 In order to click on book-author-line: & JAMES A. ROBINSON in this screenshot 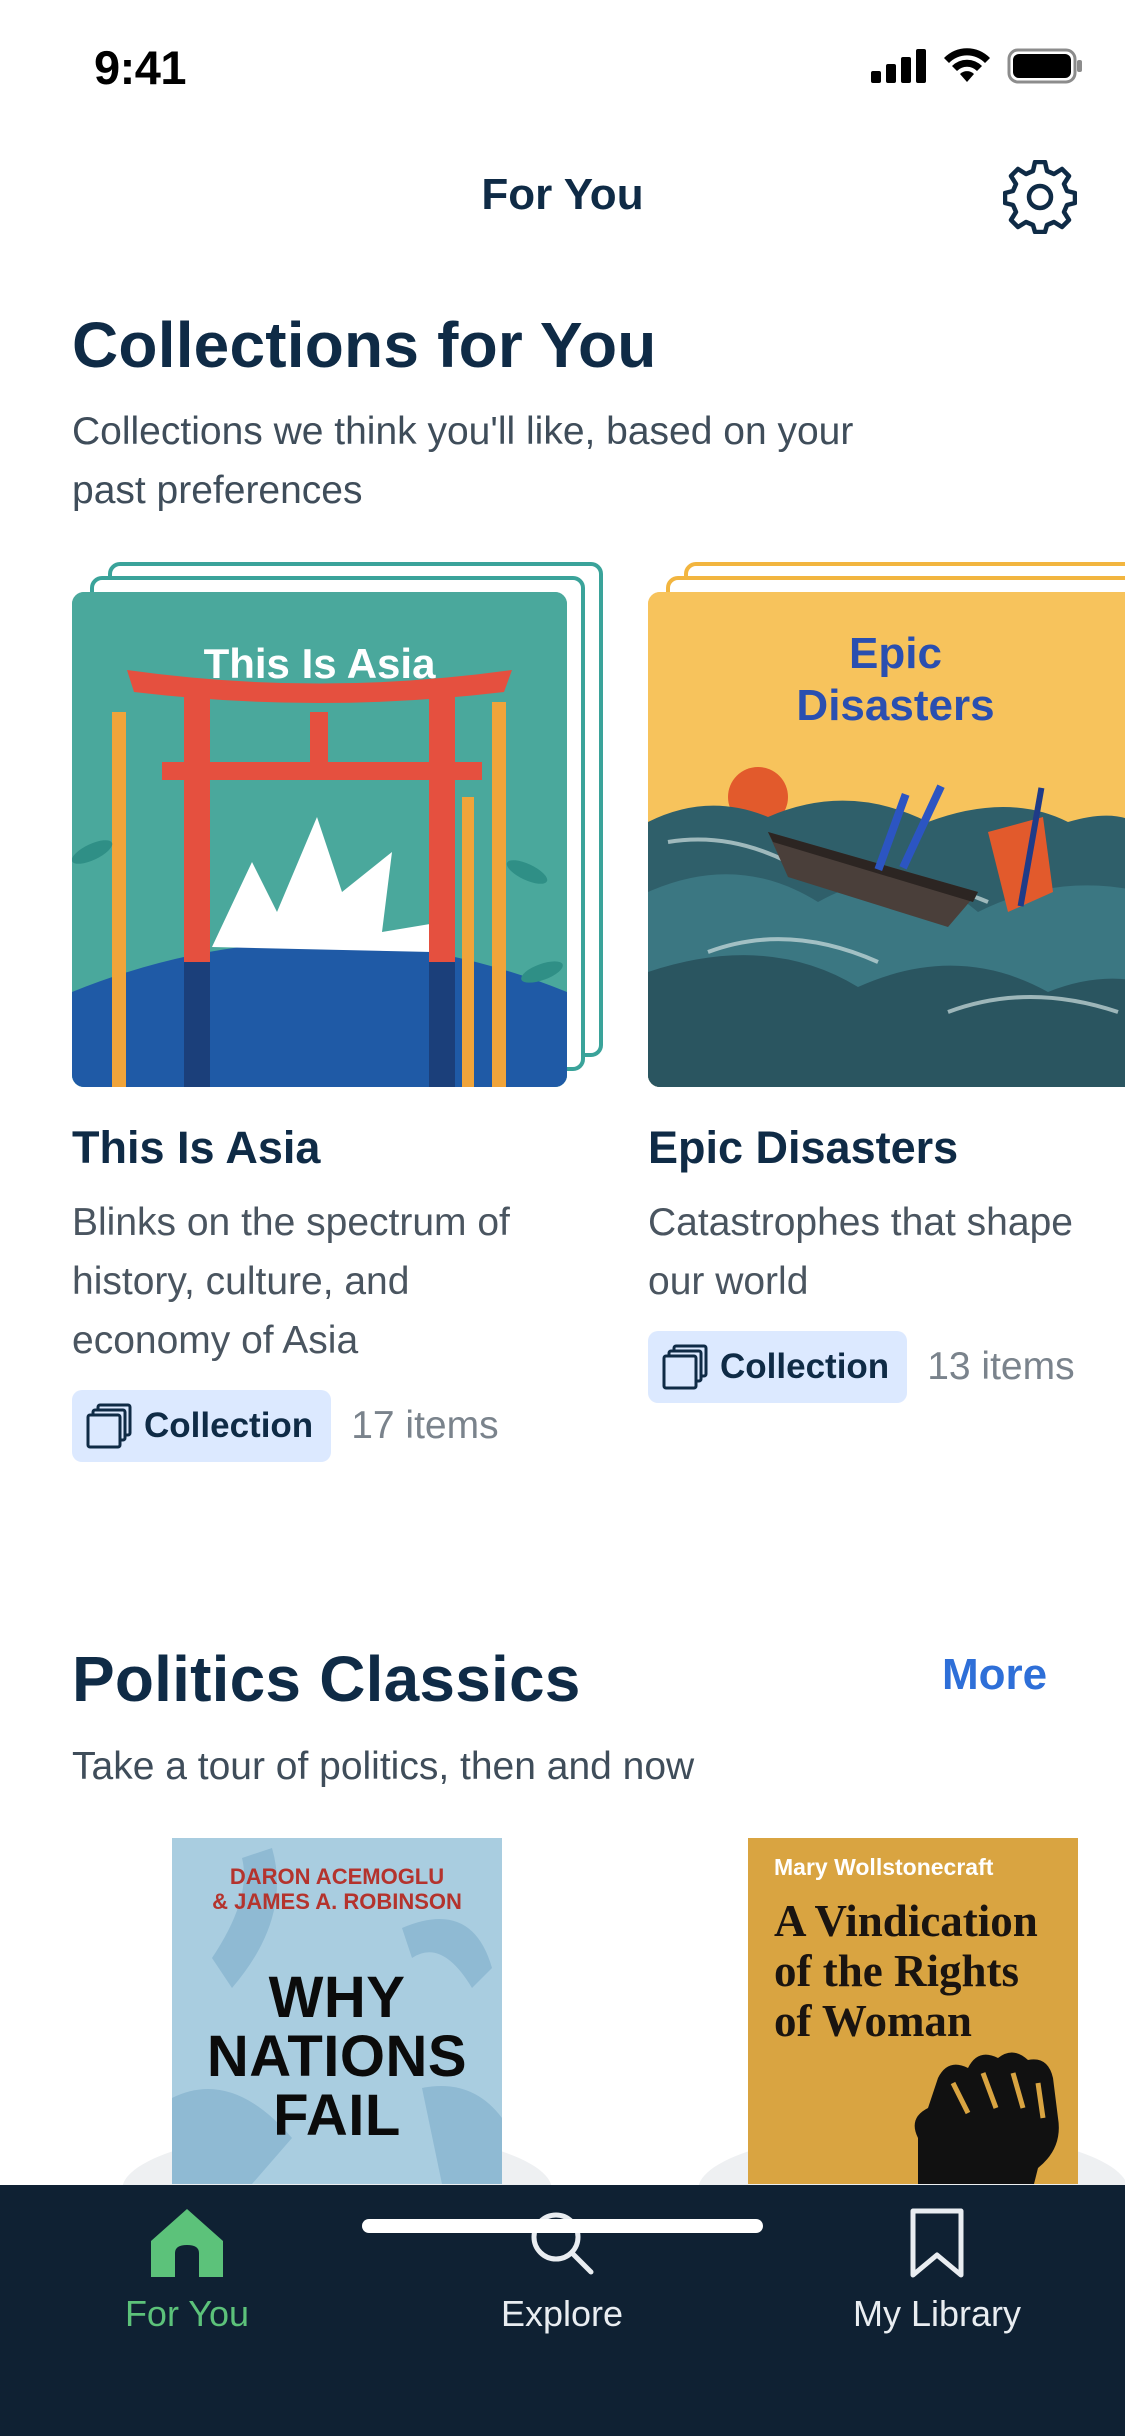, I will do `click(337, 1901)`.